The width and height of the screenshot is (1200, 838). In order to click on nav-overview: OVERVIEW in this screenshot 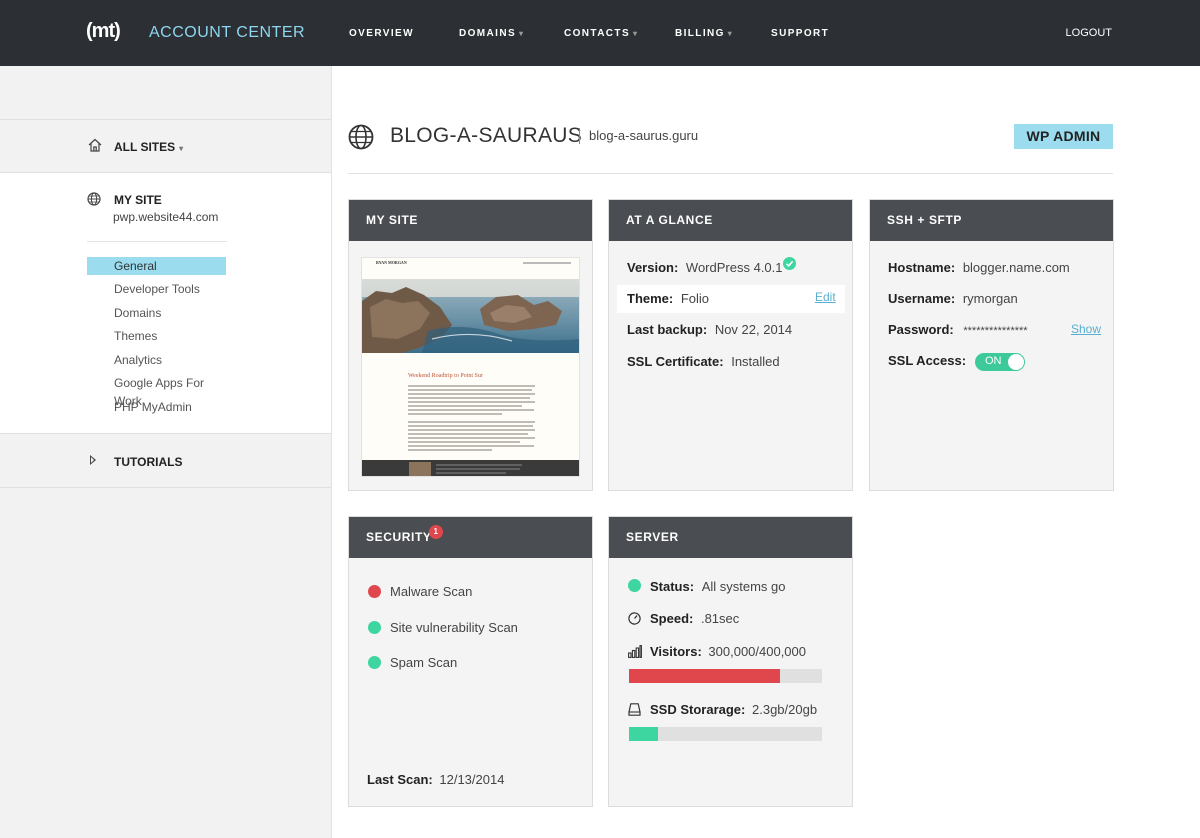, I will do `click(381, 33)`.